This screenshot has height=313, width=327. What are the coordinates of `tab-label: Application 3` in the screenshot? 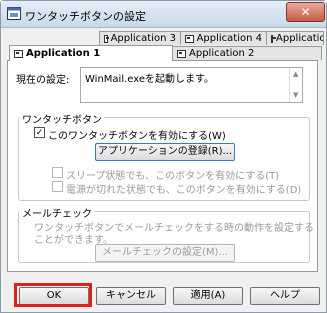 It's located at (143, 38).